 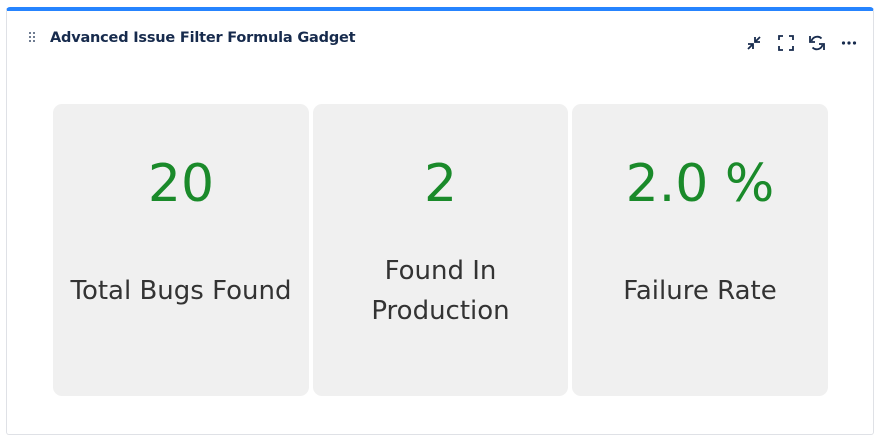 I want to click on metric-label-line2: Production, so click(x=440, y=311).